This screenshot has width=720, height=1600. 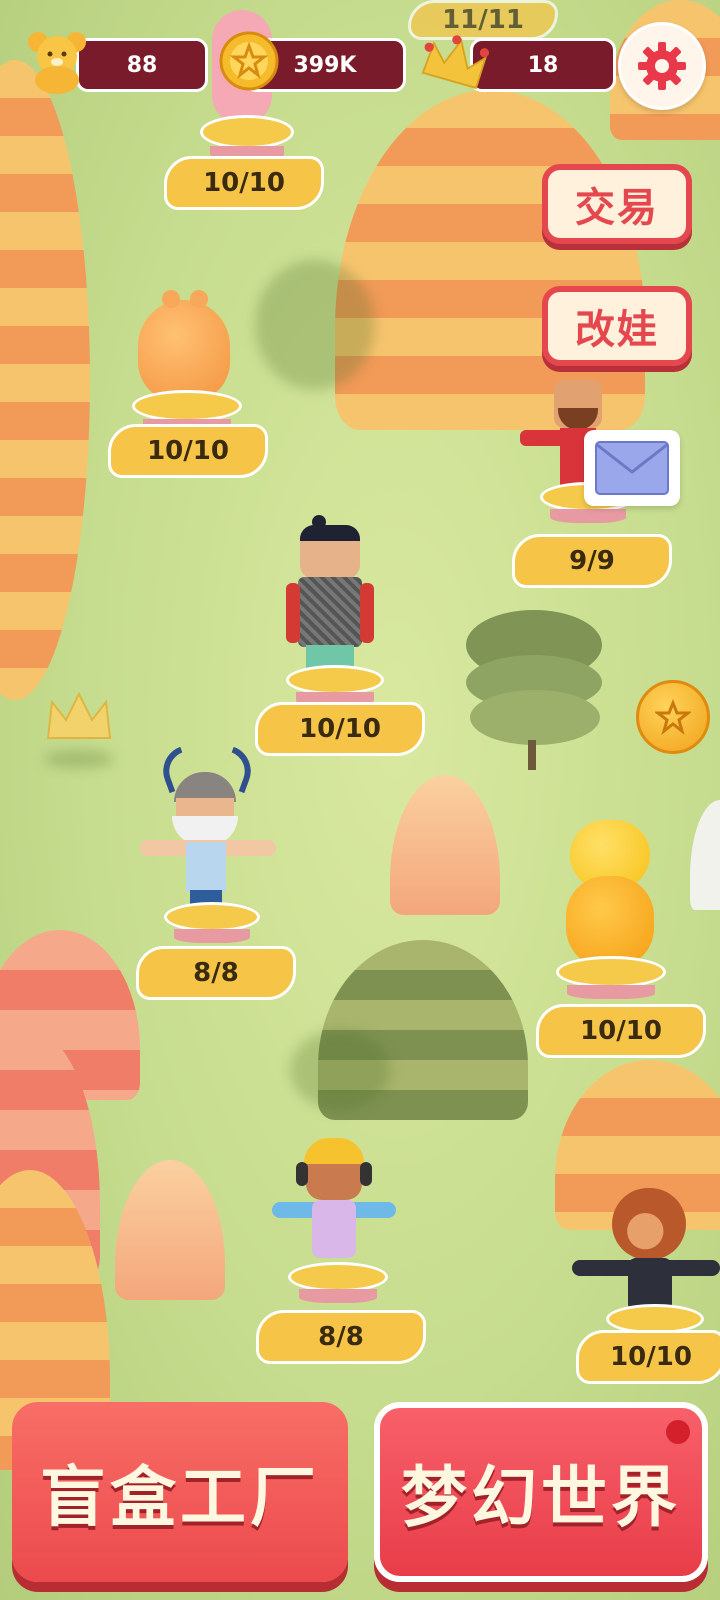 What do you see at coordinates (541, 1497) in the screenshot?
I see `dream-world-label: 梦幻世界` at bounding box center [541, 1497].